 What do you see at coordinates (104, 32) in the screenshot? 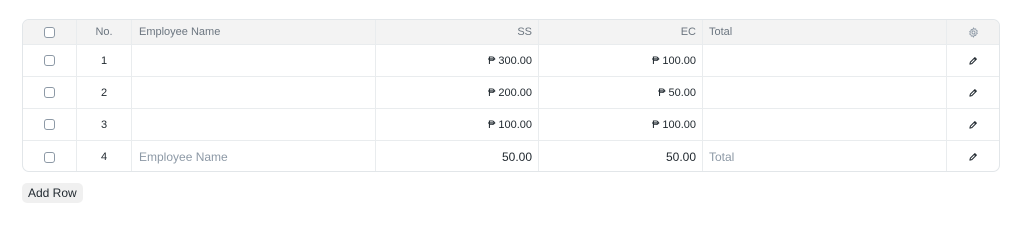
I see `header-no: No.` at bounding box center [104, 32].